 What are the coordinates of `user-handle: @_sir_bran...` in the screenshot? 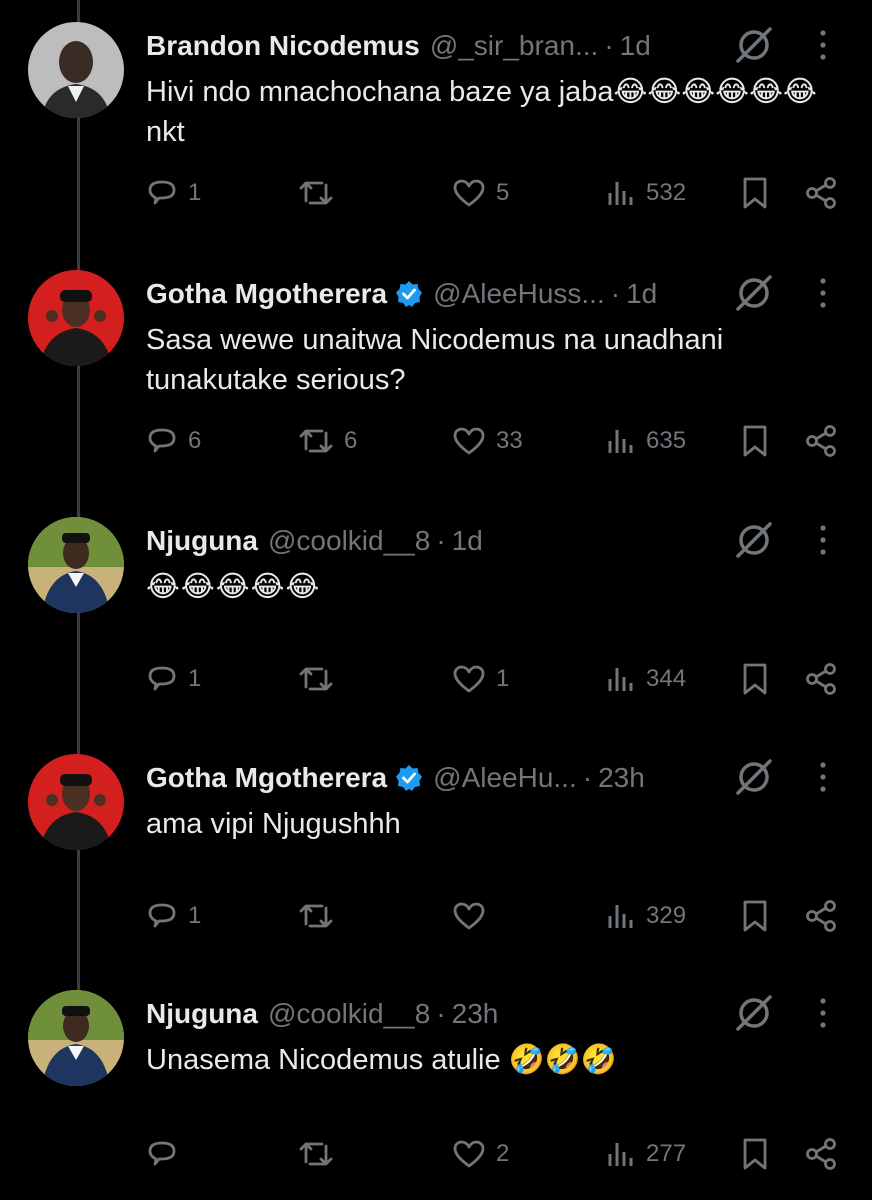 It's located at (514, 46).